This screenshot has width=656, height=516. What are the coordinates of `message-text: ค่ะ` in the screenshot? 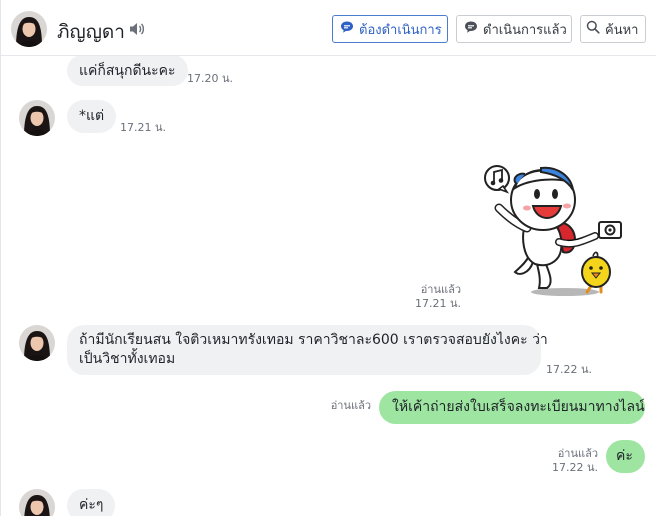 It's located at (624, 456).